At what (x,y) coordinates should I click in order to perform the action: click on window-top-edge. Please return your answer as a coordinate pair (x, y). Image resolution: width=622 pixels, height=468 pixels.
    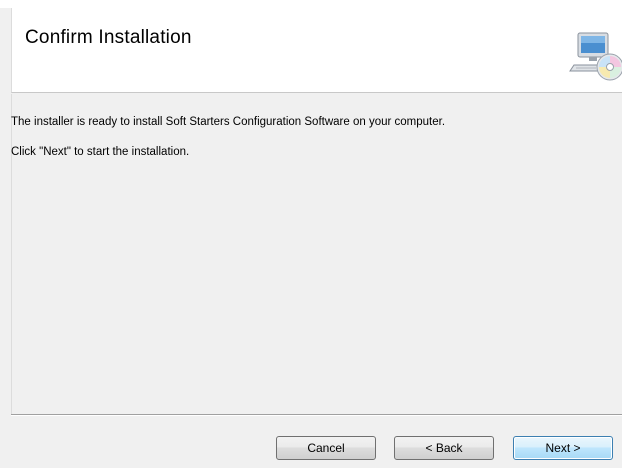
    Looking at the image, I should click on (311, 4).